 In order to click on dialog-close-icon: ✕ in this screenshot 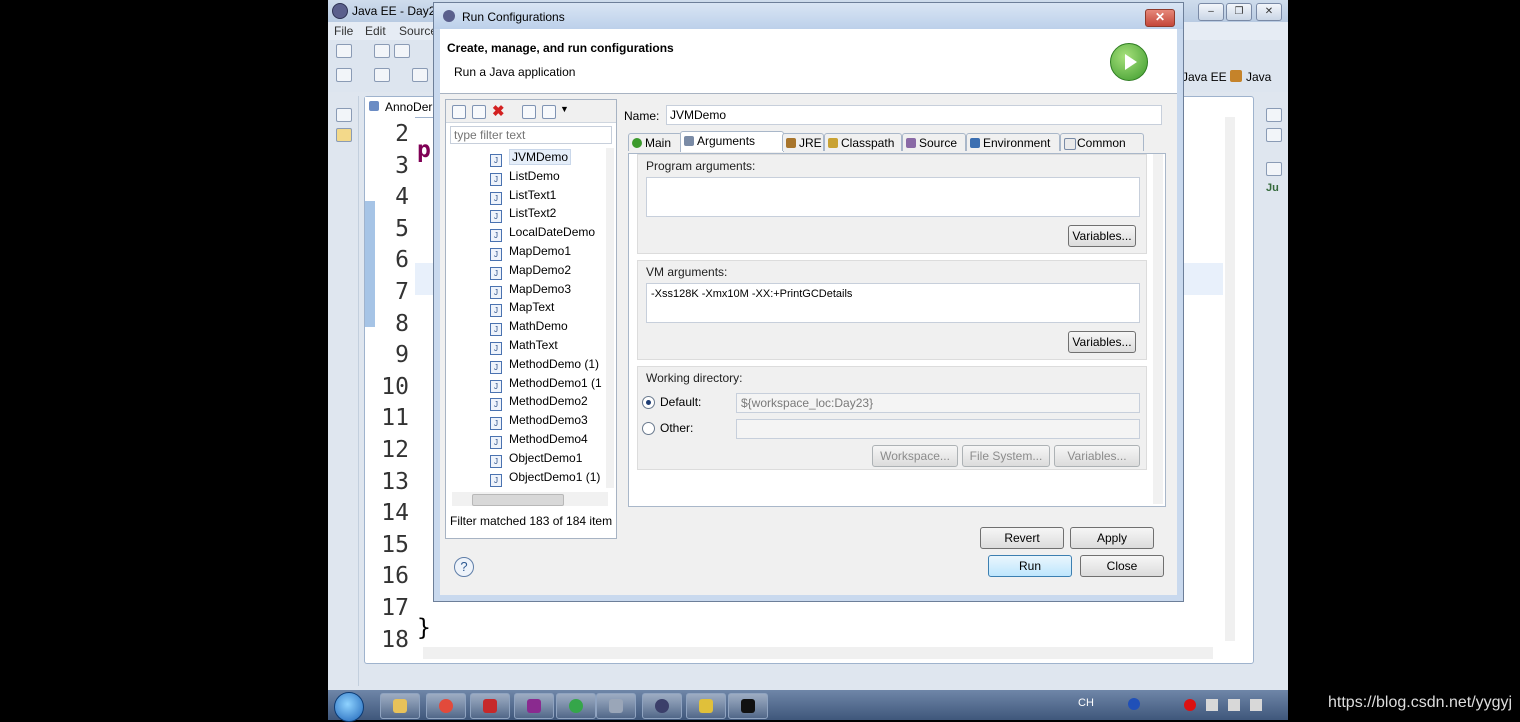, I will do `click(1160, 18)`.